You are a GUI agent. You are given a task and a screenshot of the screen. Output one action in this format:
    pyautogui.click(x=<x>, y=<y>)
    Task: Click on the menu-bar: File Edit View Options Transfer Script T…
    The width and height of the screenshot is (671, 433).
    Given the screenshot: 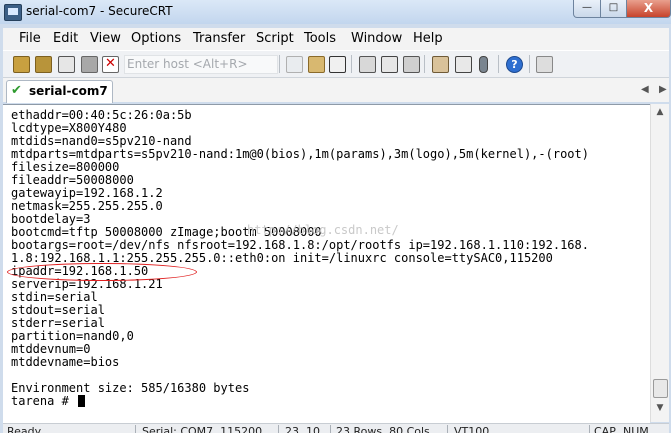 What is the action you would take?
    pyautogui.click(x=336, y=39)
    